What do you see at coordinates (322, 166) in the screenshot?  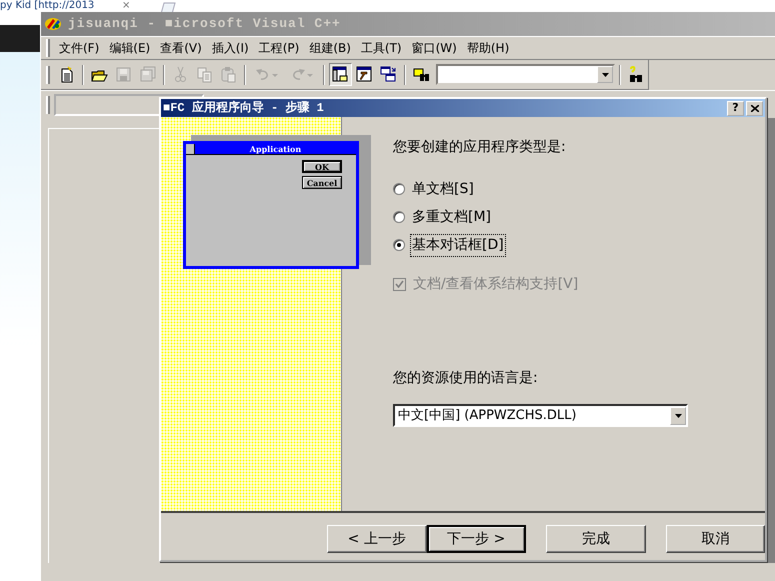 I see `preview-button: OK` at bounding box center [322, 166].